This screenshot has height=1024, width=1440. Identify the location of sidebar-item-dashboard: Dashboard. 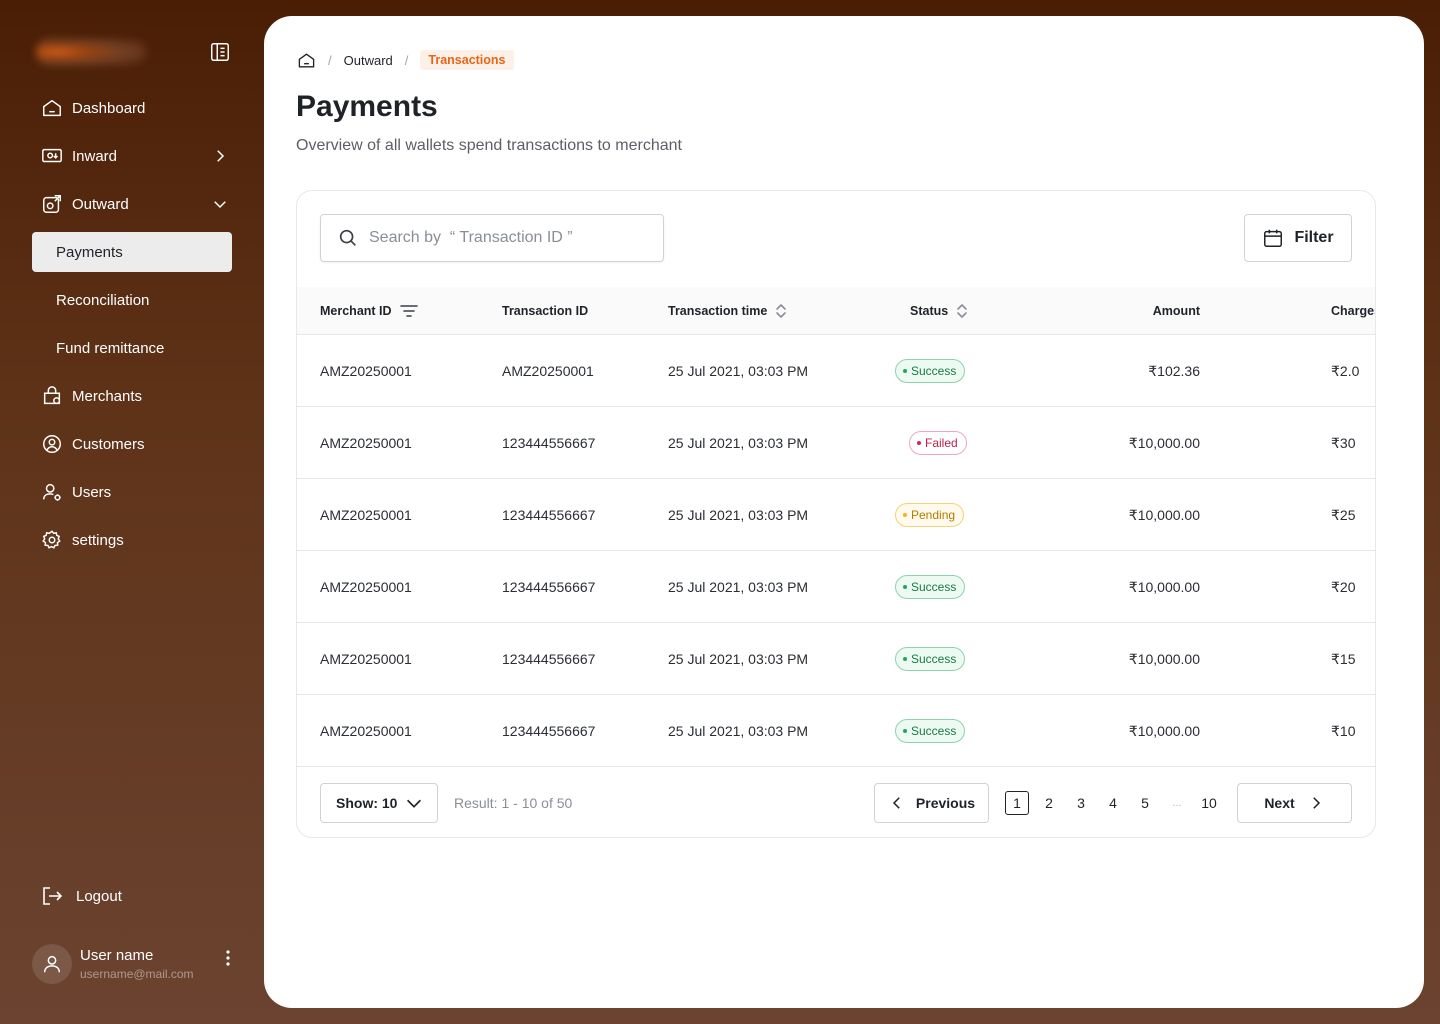
(132, 108).